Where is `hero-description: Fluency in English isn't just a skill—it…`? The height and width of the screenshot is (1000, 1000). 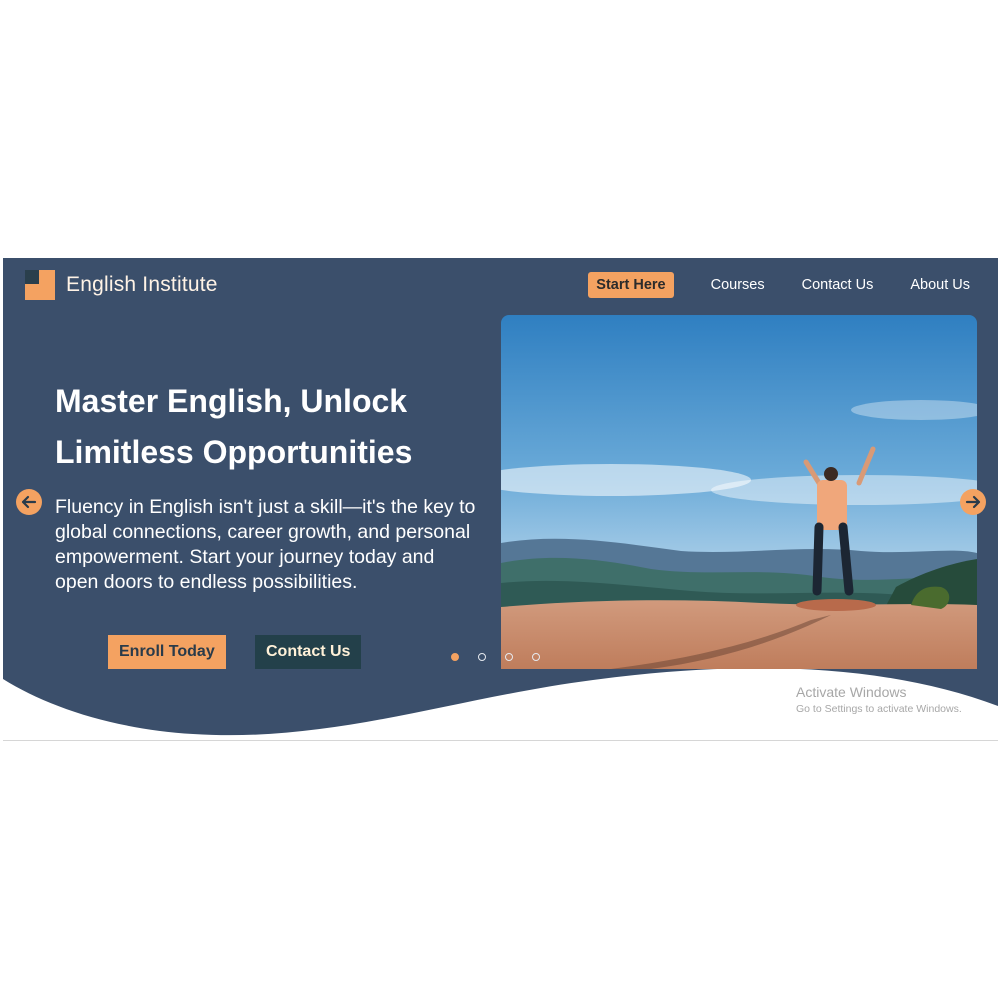 hero-description: Fluency in English isn't just a skill—it… is located at coordinates (265, 544).